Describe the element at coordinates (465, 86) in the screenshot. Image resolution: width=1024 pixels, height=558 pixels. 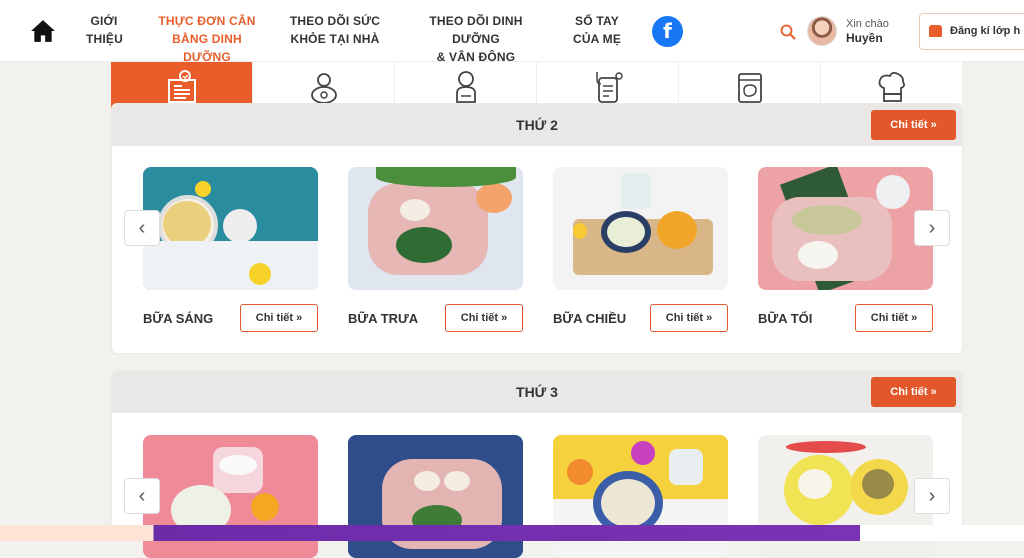
I see `child-icon` at that location.